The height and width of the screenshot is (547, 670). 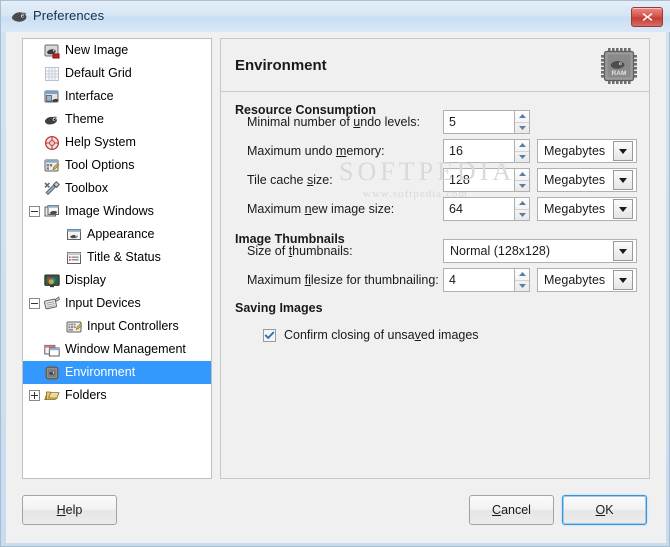 I want to click on help-system-icon, so click(x=52, y=143).